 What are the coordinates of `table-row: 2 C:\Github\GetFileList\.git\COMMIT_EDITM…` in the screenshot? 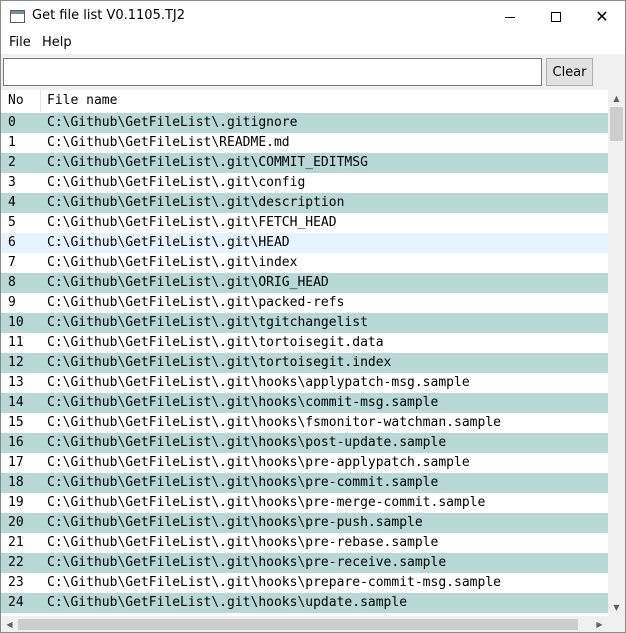 It's located at (304, 163).